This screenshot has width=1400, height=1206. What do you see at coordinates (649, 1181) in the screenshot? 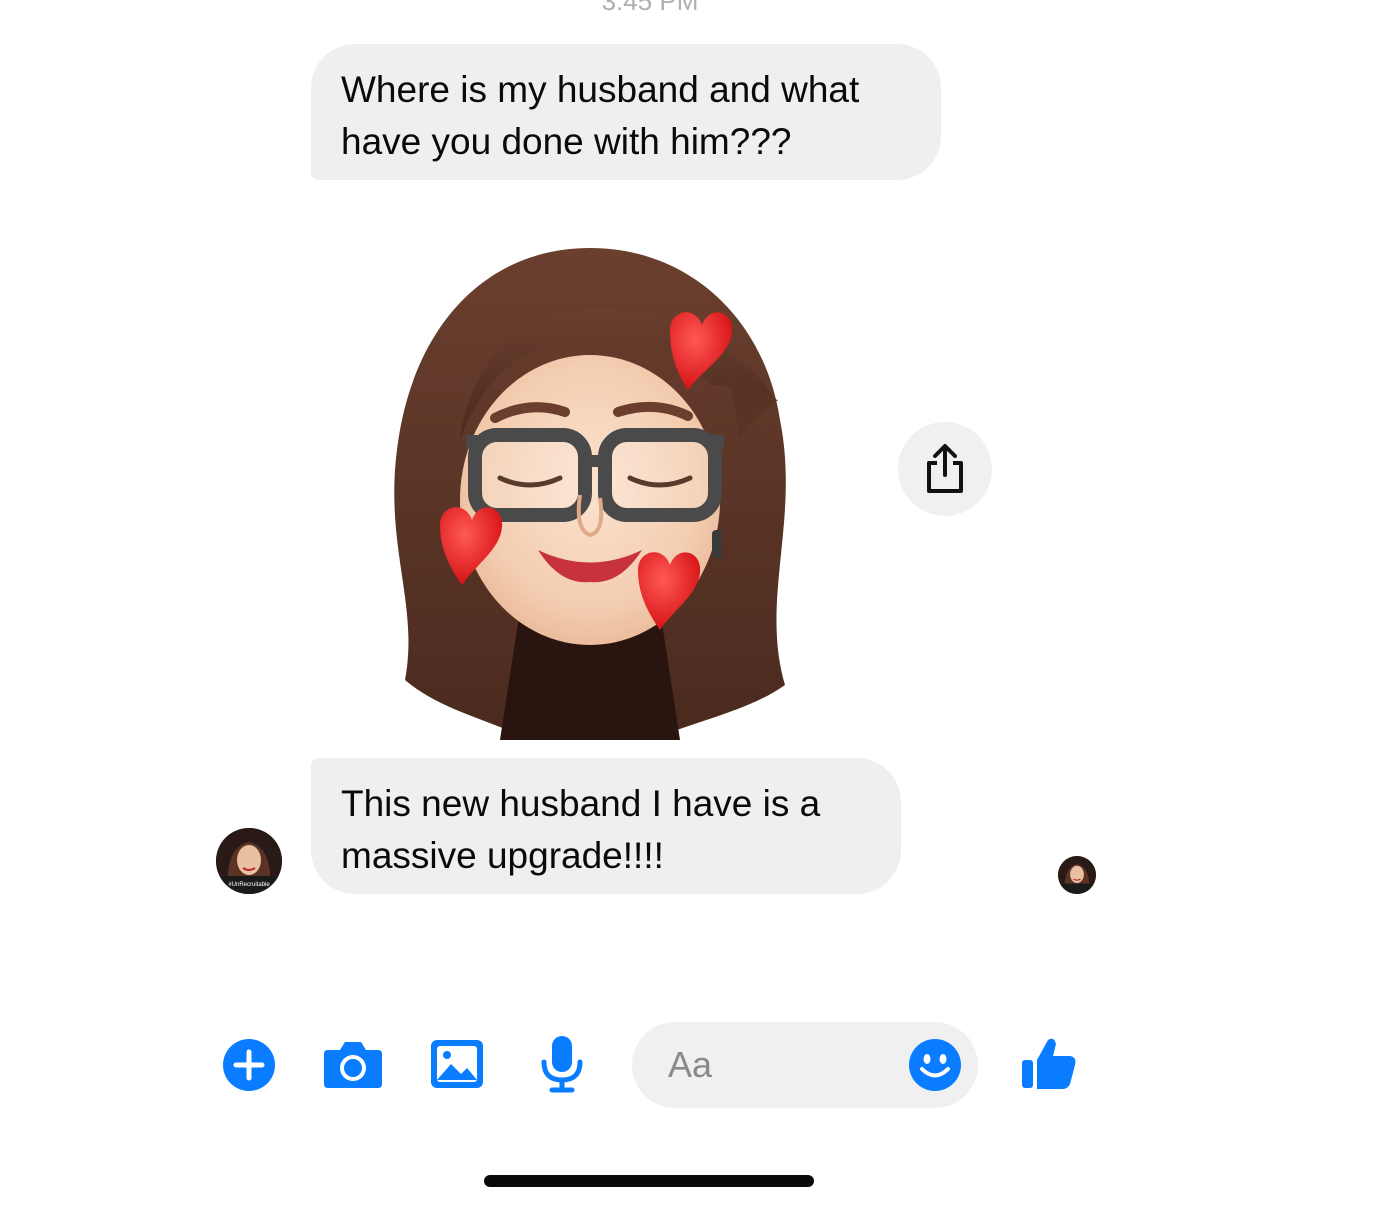
I see `home-indicator` at bounding box center [649, 1181].